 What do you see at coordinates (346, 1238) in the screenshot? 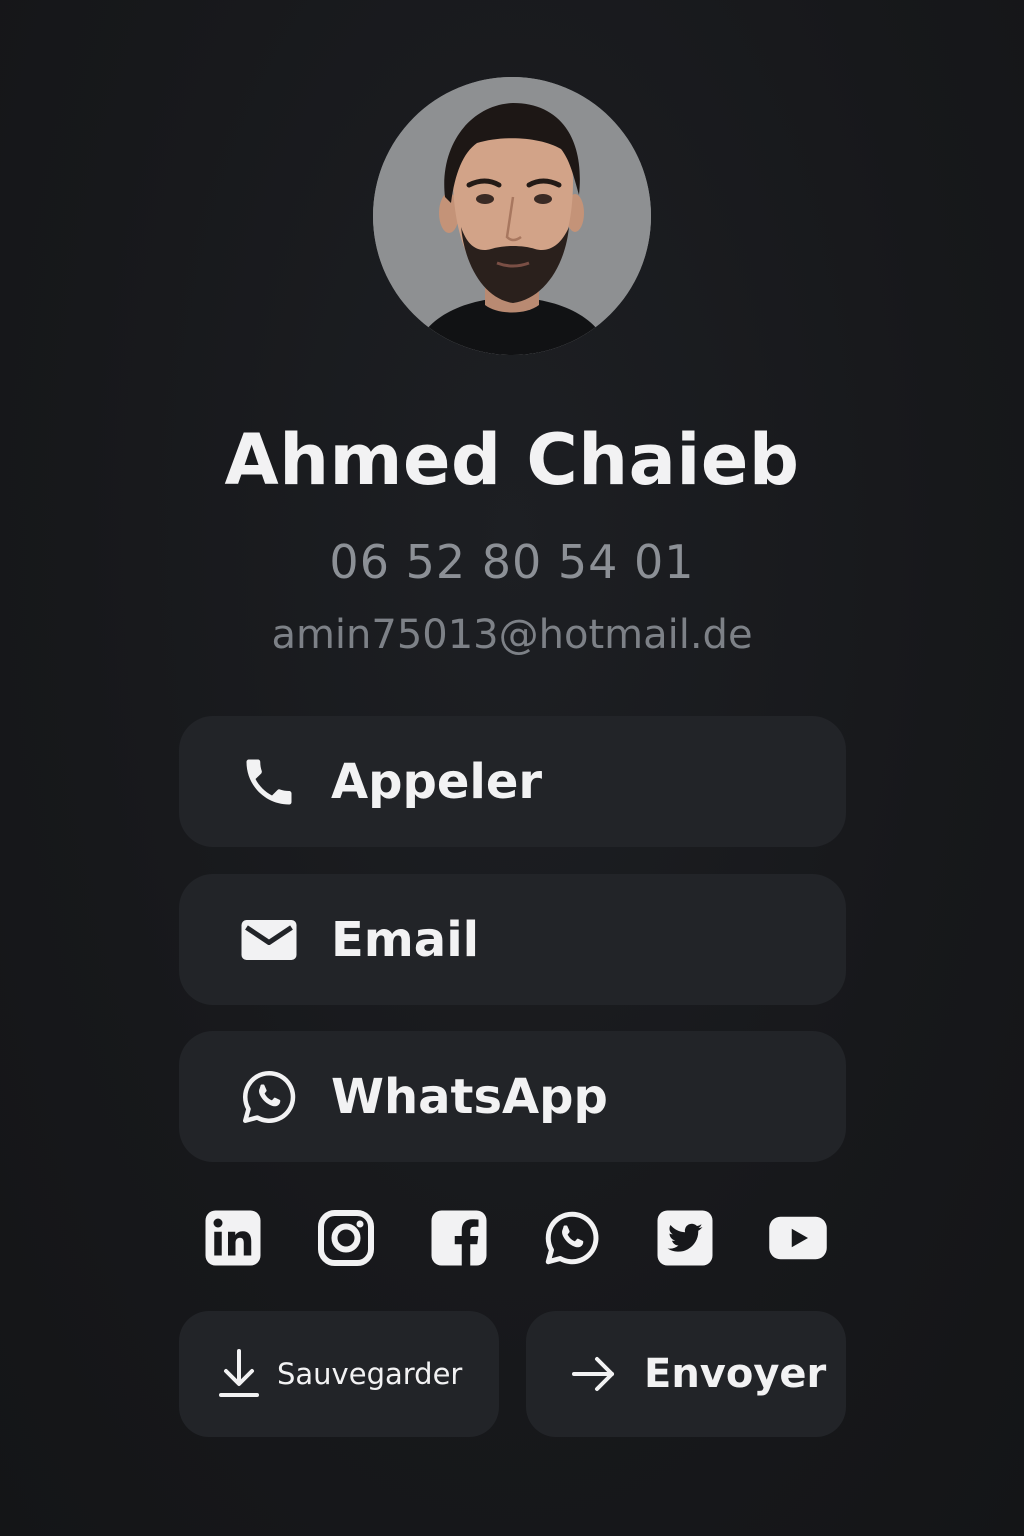
I see `instagram-icon` at bounding box center [346, 1238].